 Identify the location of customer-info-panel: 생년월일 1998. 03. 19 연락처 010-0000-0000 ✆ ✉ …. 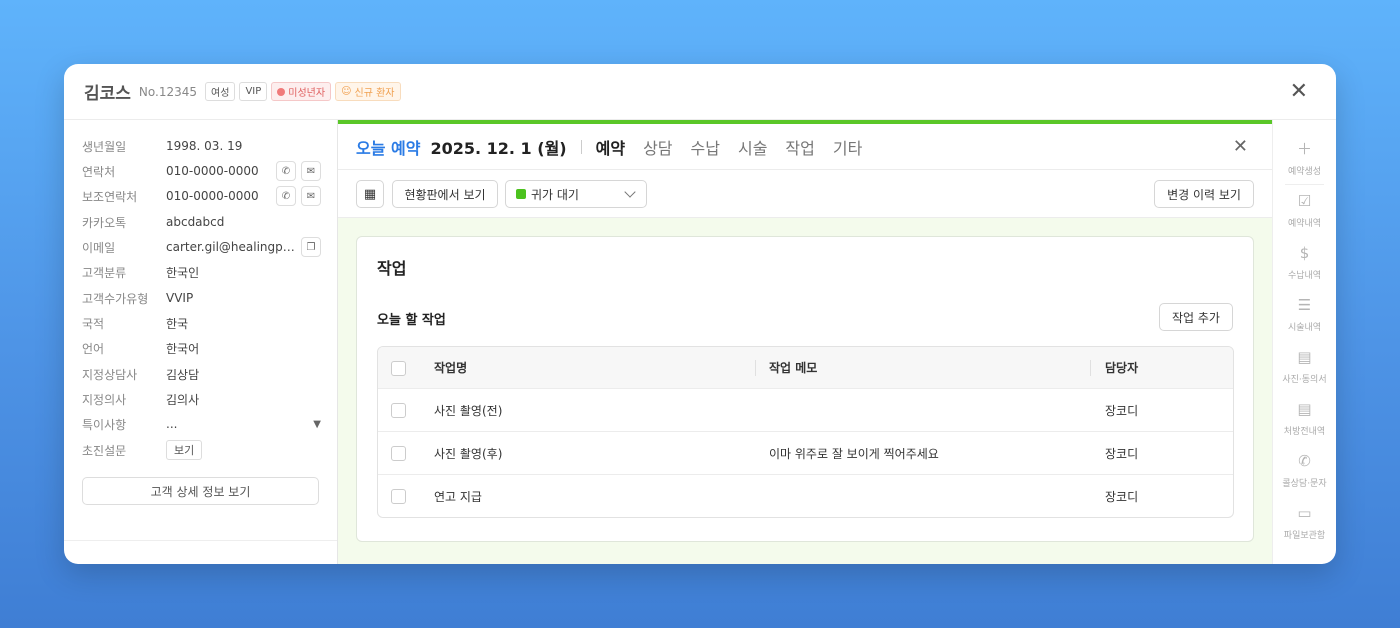
(201, 342).